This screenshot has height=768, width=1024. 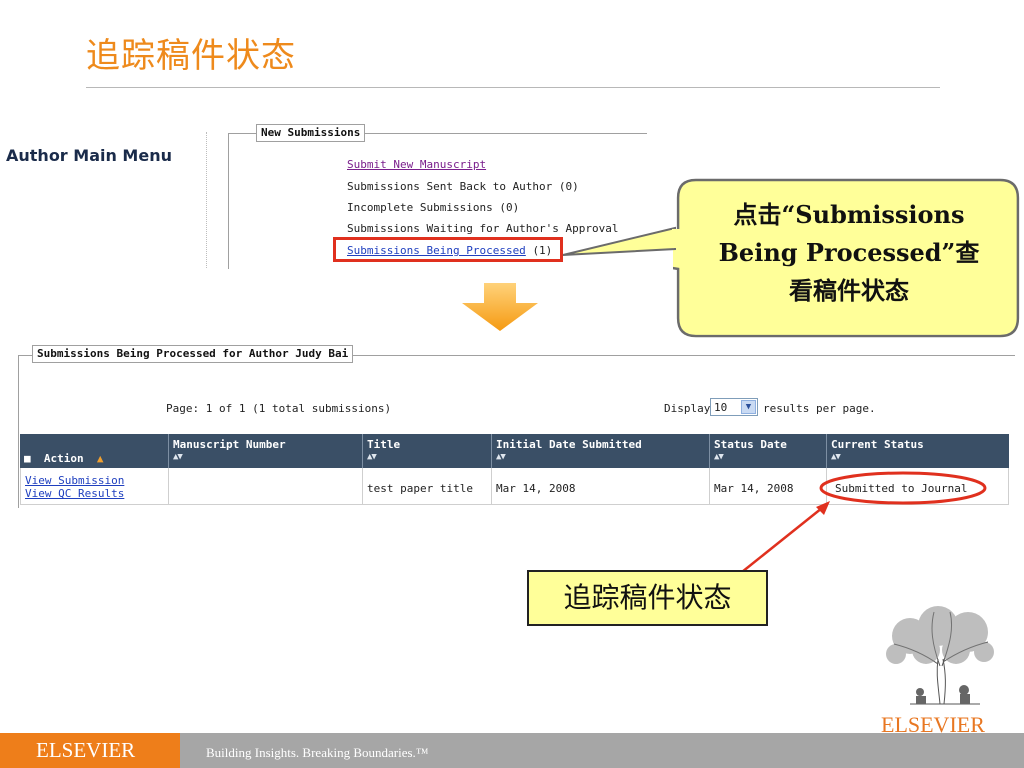 I want to click on warning-triangle-icon: ▲, so click(x=100, y=458).